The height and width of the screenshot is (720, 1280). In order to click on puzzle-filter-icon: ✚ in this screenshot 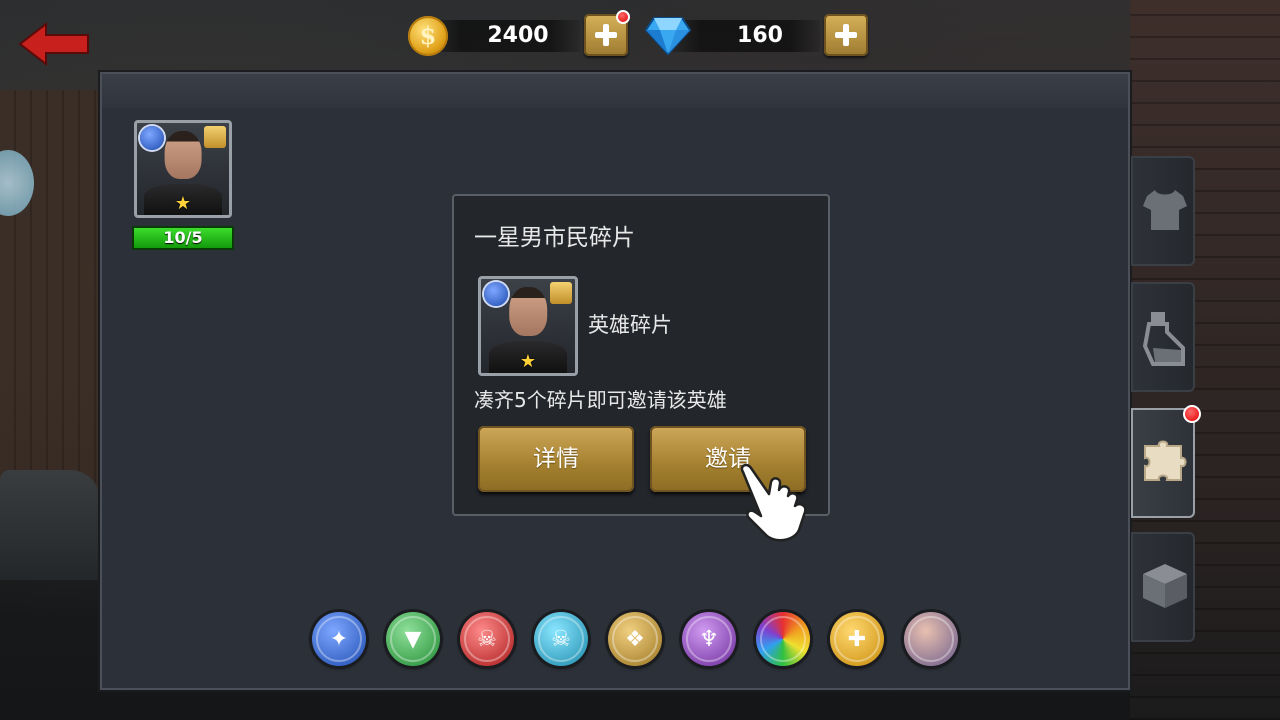, I will do `click(857, 639)`.